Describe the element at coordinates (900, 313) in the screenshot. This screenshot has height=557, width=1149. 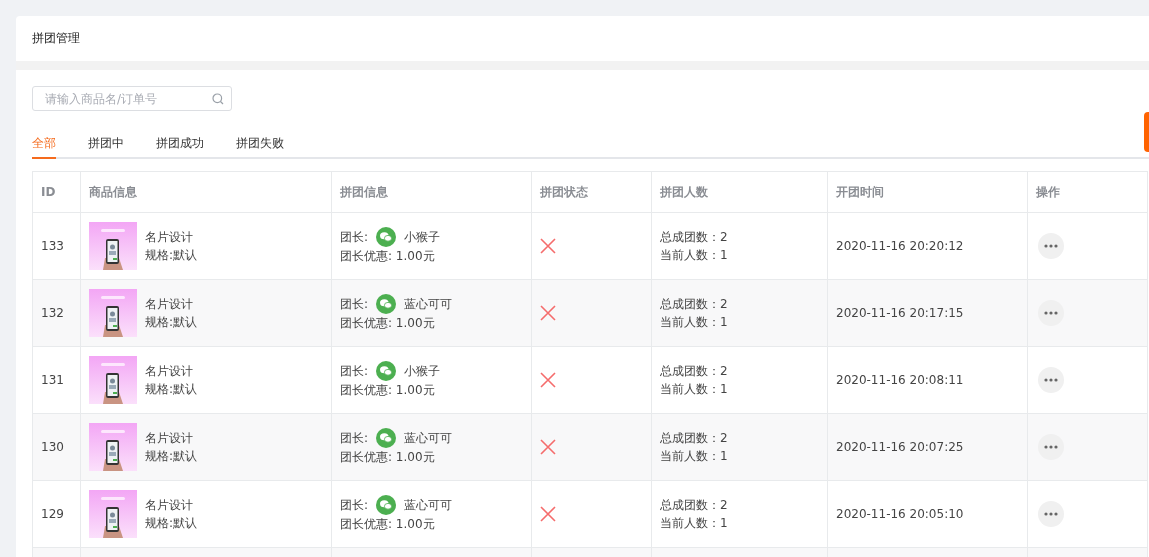
I see `start-time: 2020-11-16 20:17:15` at that location.